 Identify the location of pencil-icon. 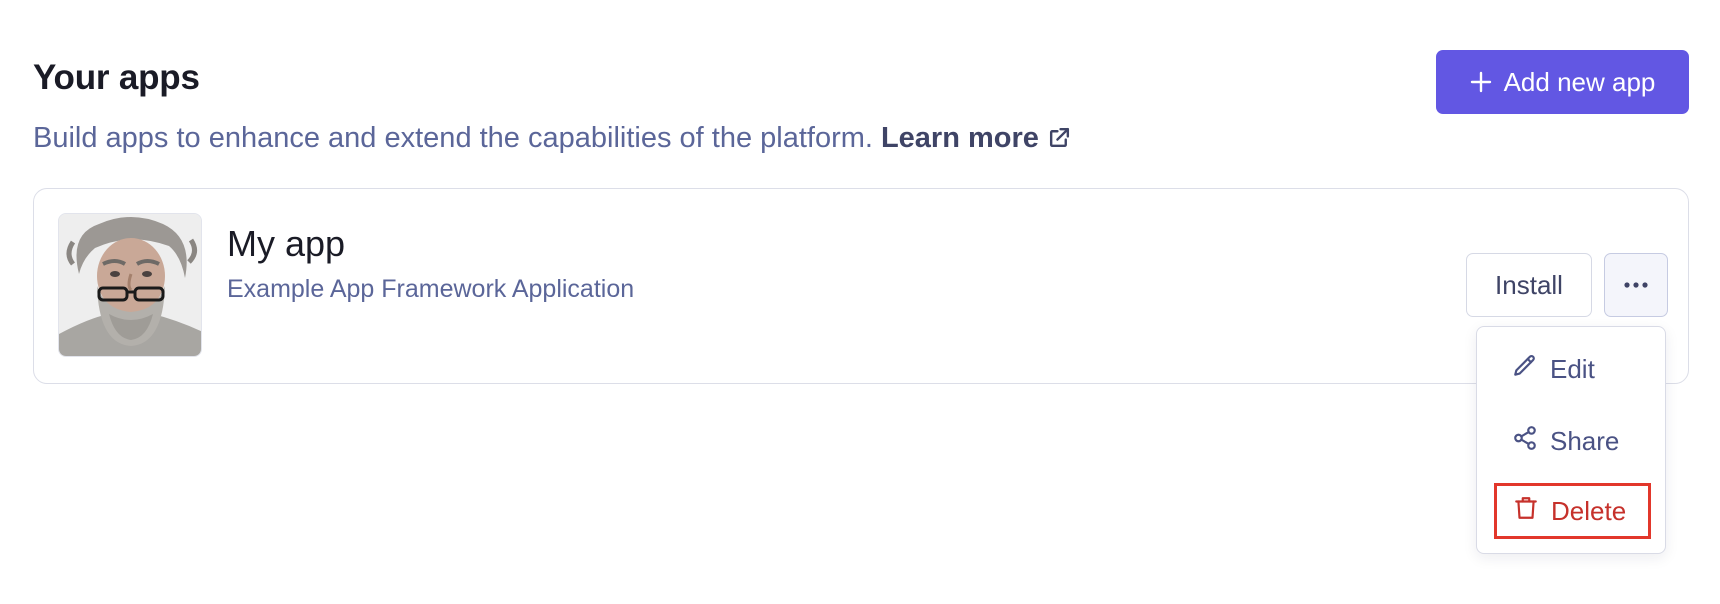
(1525, 369).